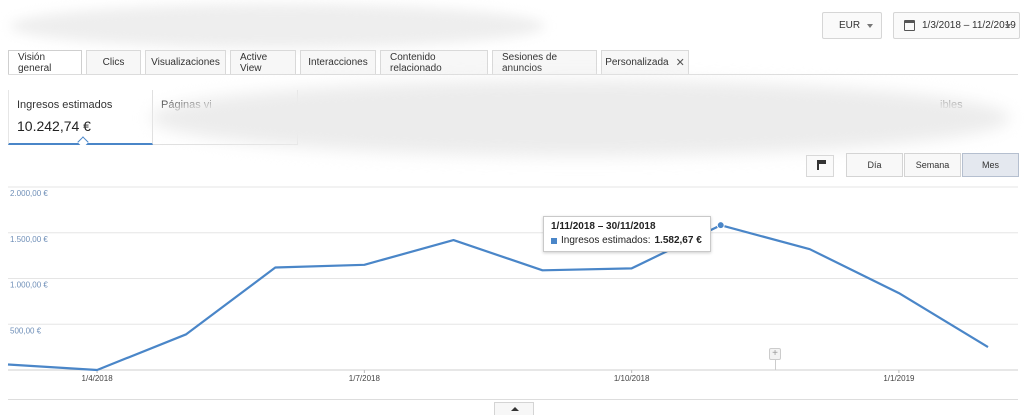 This screenshot has width=1024, height=415. Describe the element at coordinates (530, 62) in the screenshot. I see `tab-label: Sesiones de anuncios` at that location.